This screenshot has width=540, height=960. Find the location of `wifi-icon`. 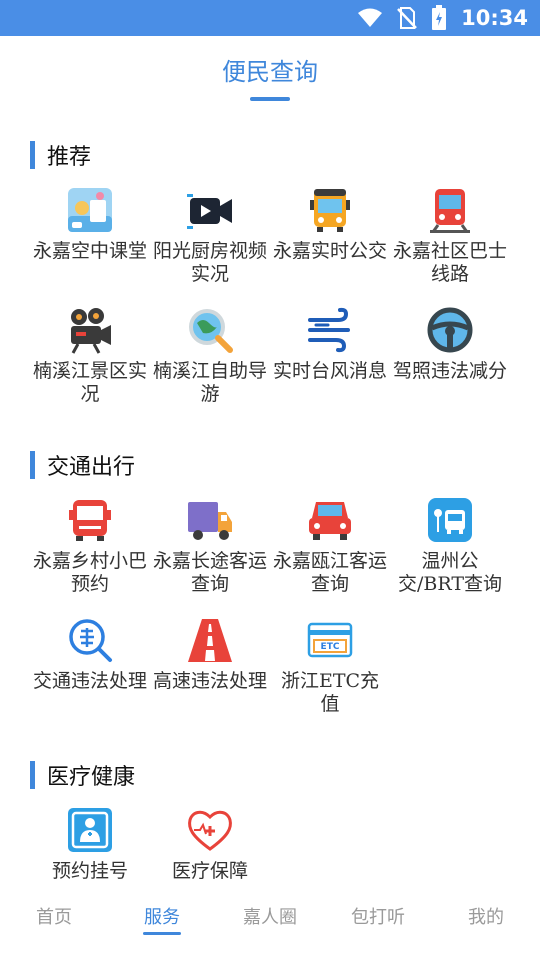

wifi-icon is located at coordinates (370, 17).